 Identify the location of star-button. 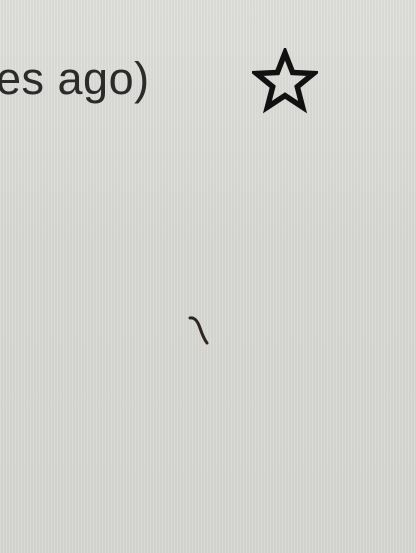
(285, 81).